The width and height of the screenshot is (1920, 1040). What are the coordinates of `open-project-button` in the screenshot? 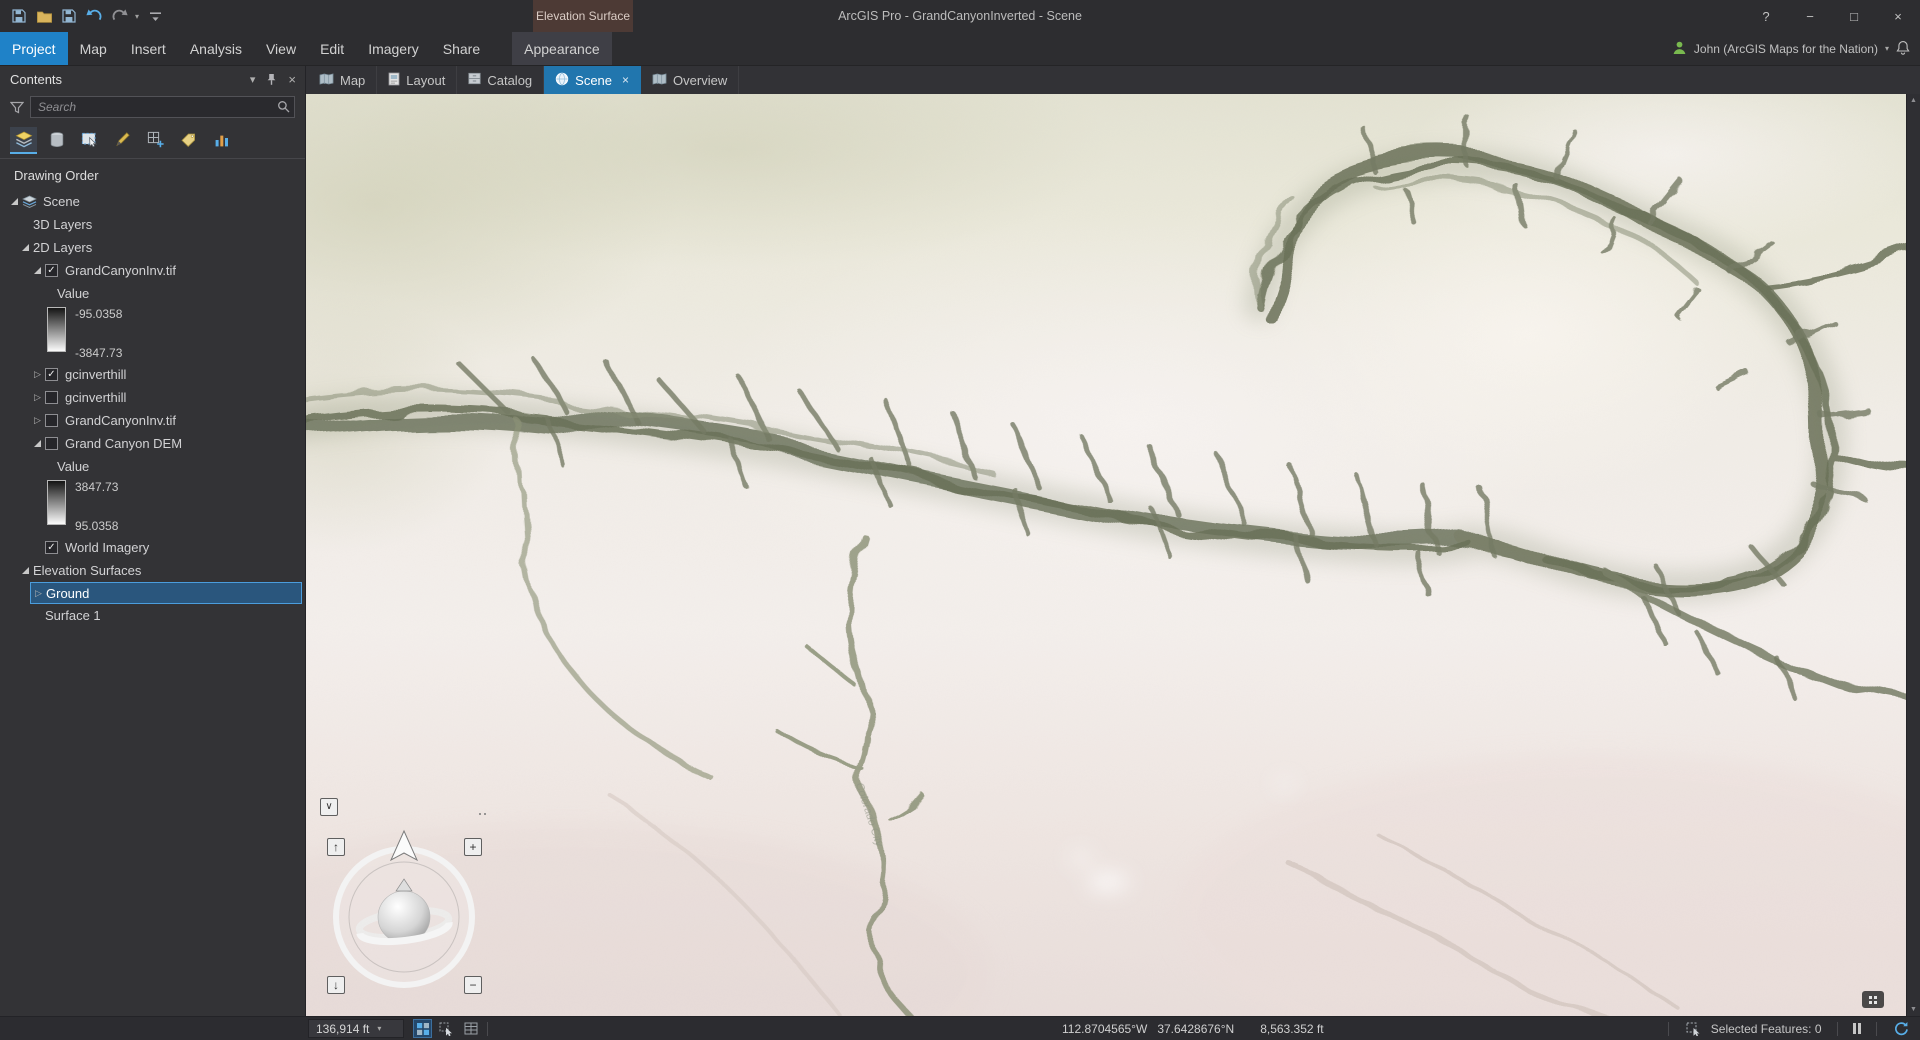 It's located at (44, 16).